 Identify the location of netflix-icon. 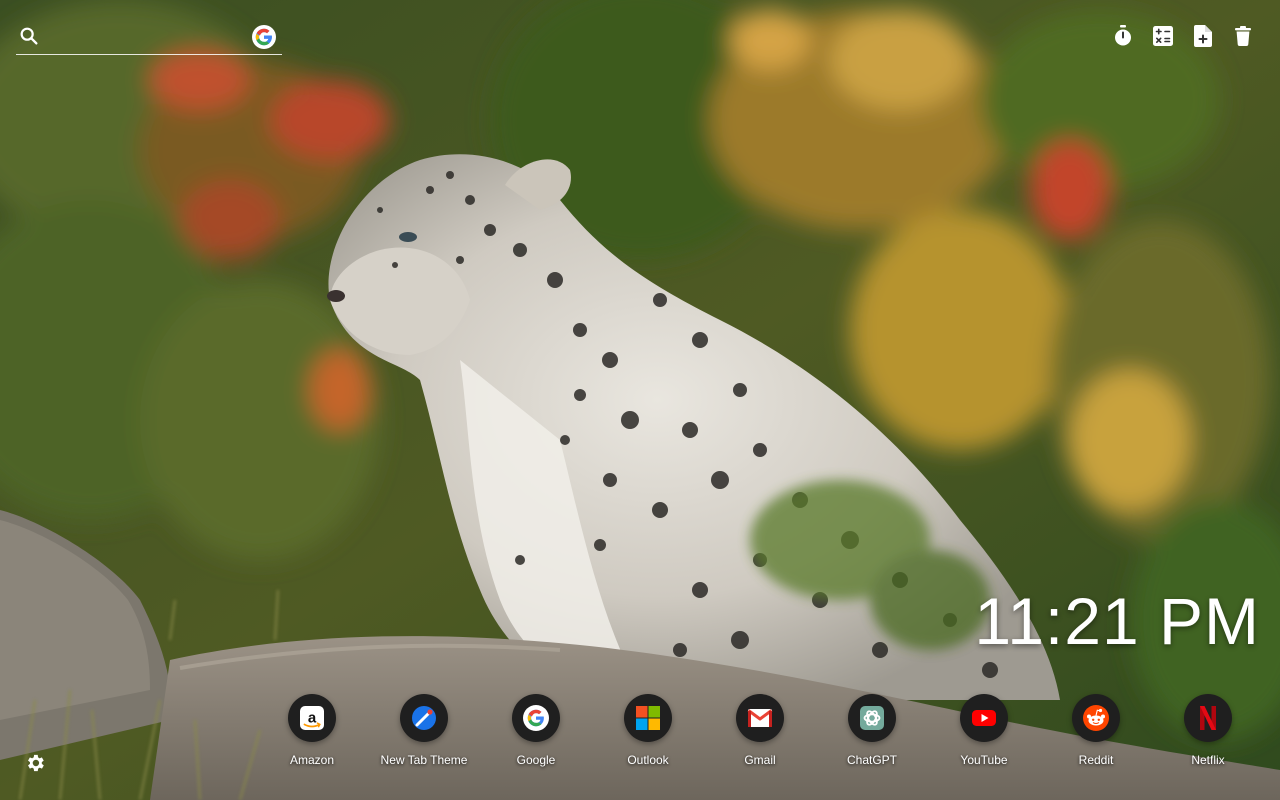
(1208, 718).